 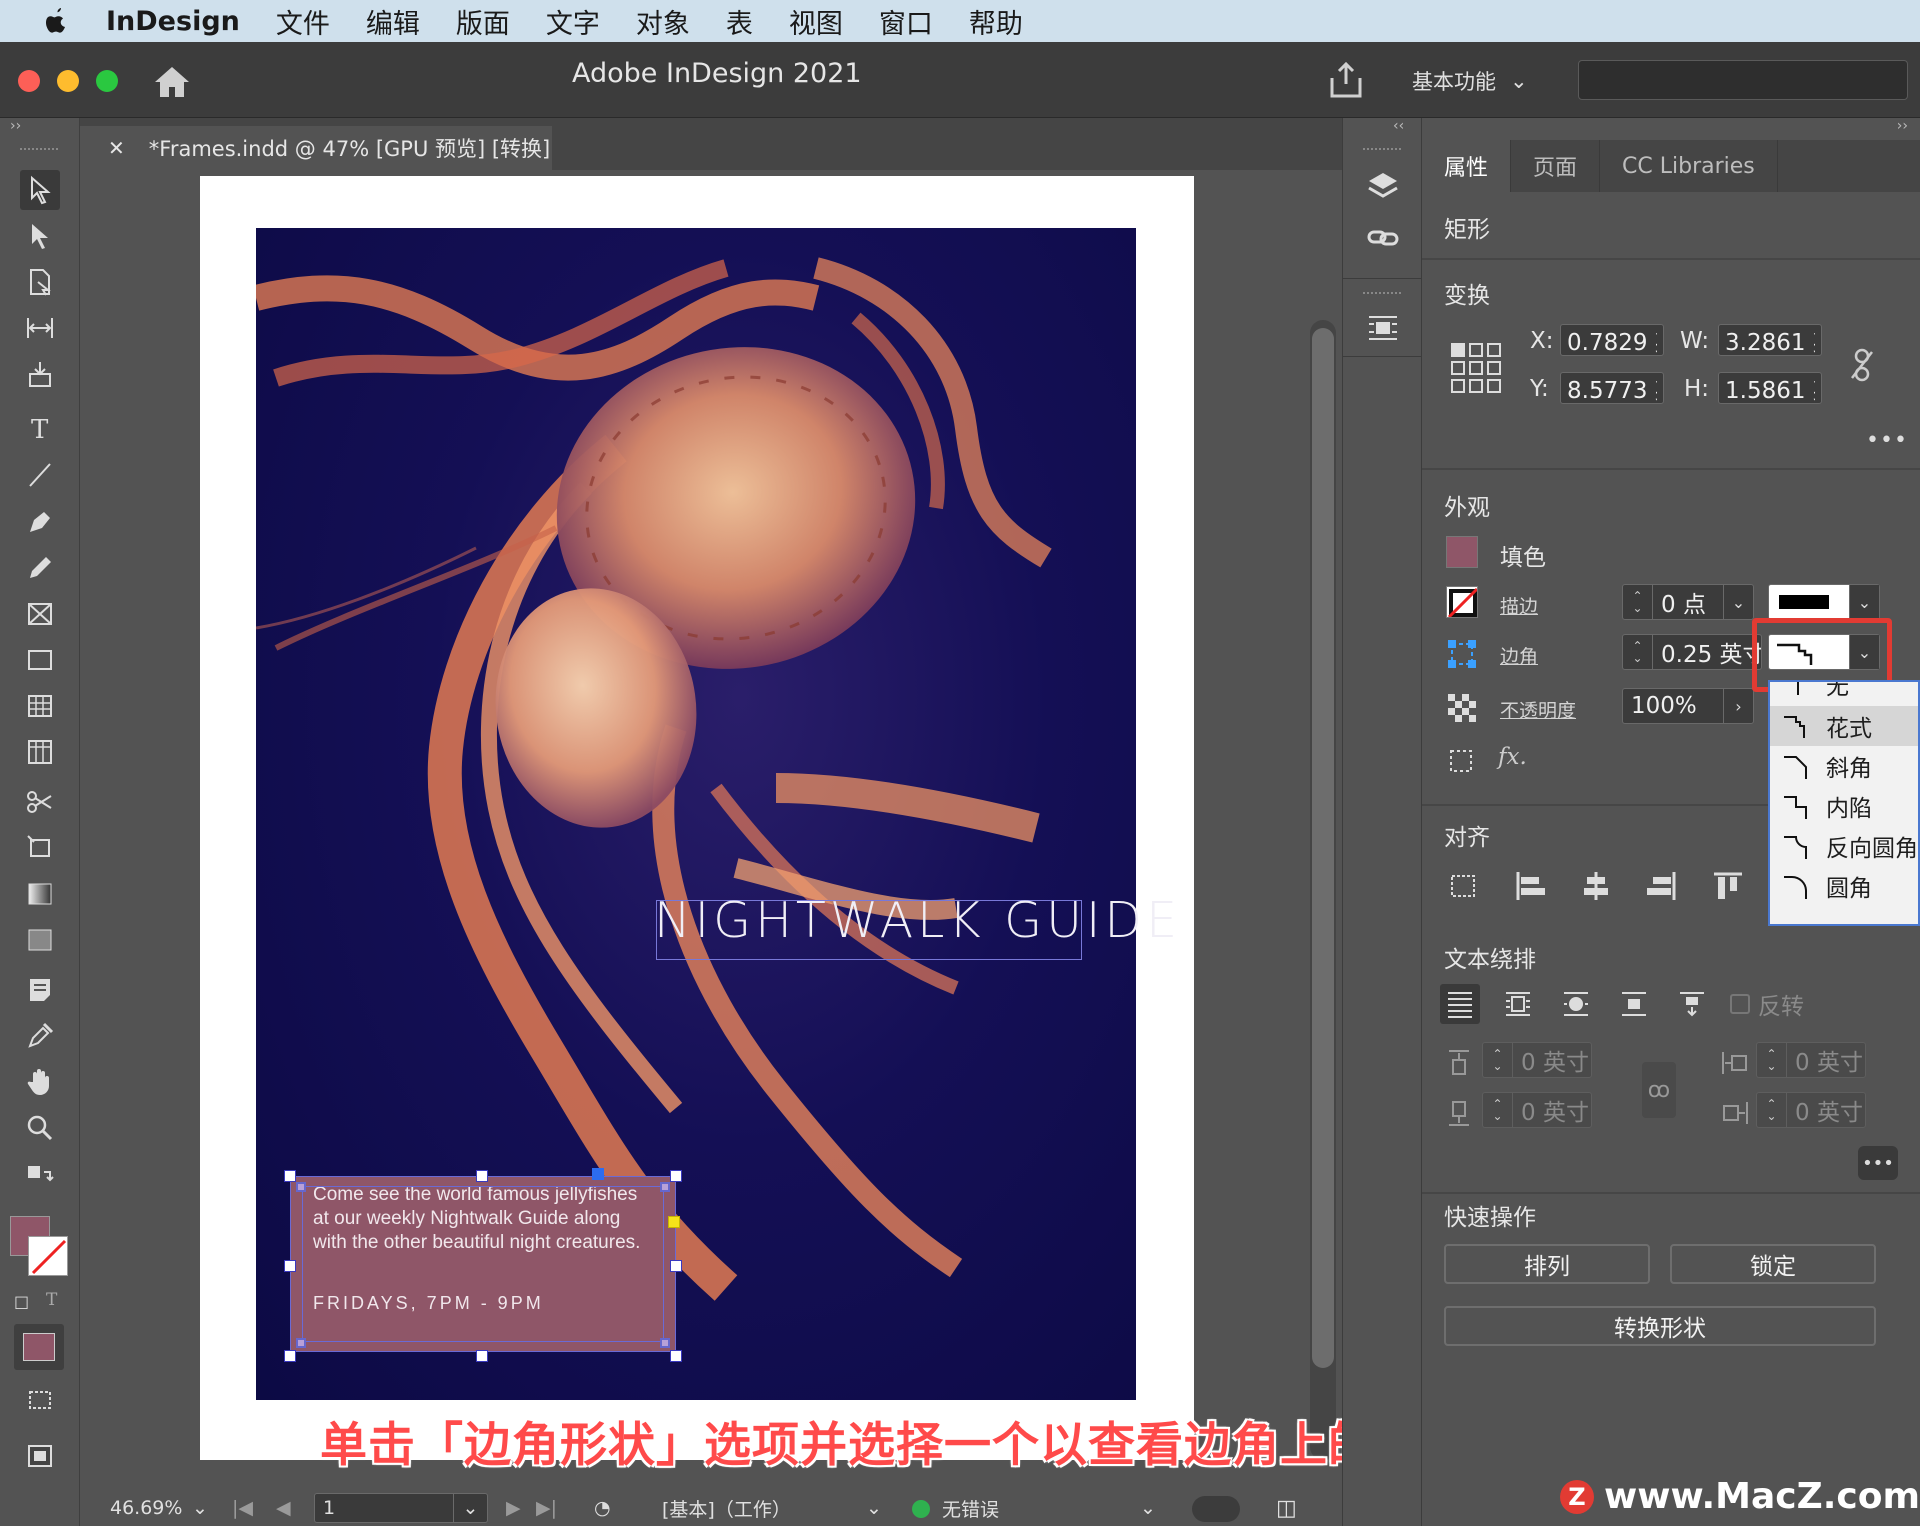 I want to click on menu-app-name: InDesign, so click(x=173, y=21).